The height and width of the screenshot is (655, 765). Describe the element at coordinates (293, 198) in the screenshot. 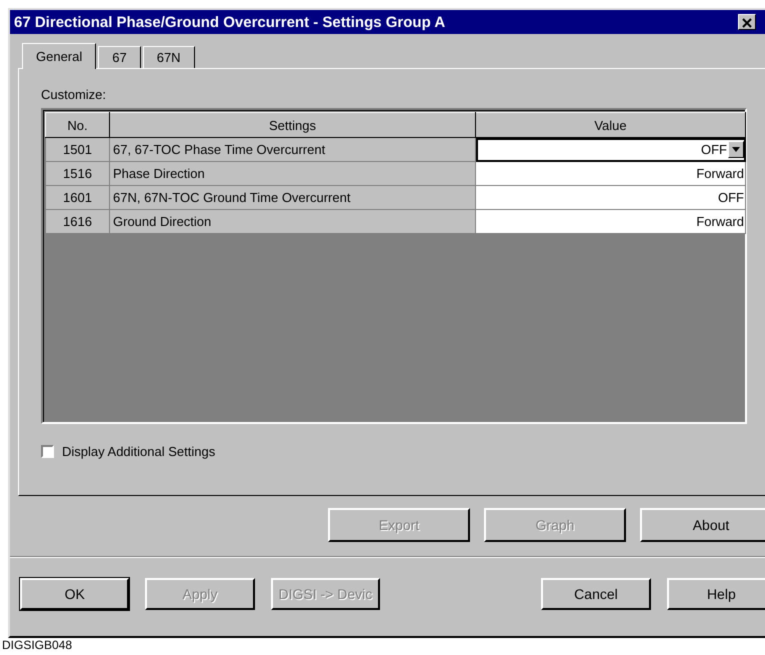

I see `setting-cell: 67N, 67N-TOC Ground Time Overcurrent` at that location.